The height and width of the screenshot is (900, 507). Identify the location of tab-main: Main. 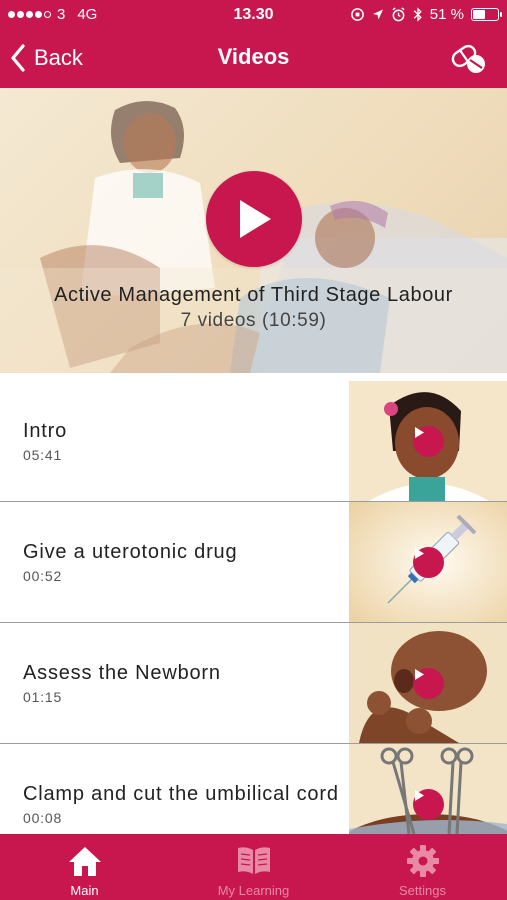
(84, 867).